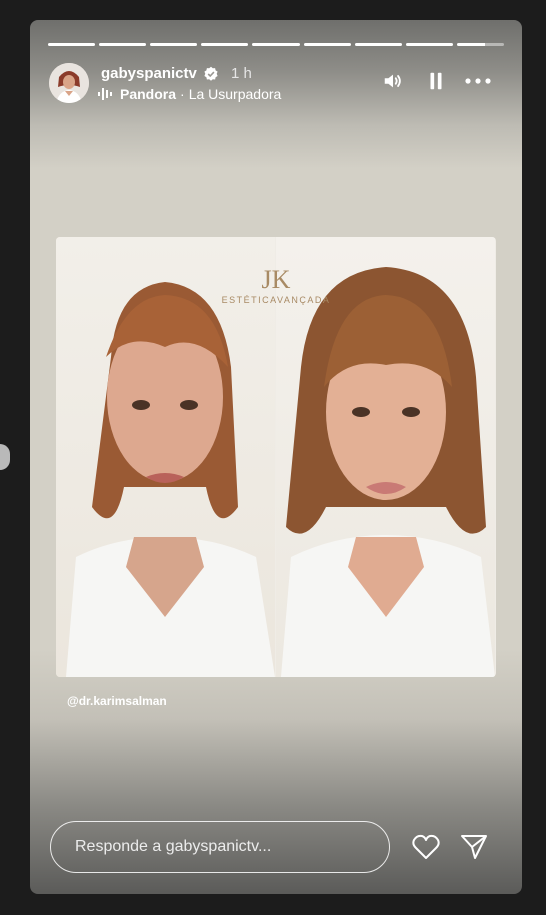 The width and height of the screenshot is (546, 915). What do you see at coordinates (276, 300) in the screenshot?
I see `brand-text: ESTÉTICAVANÇADA` at bounding box center [276, 300].